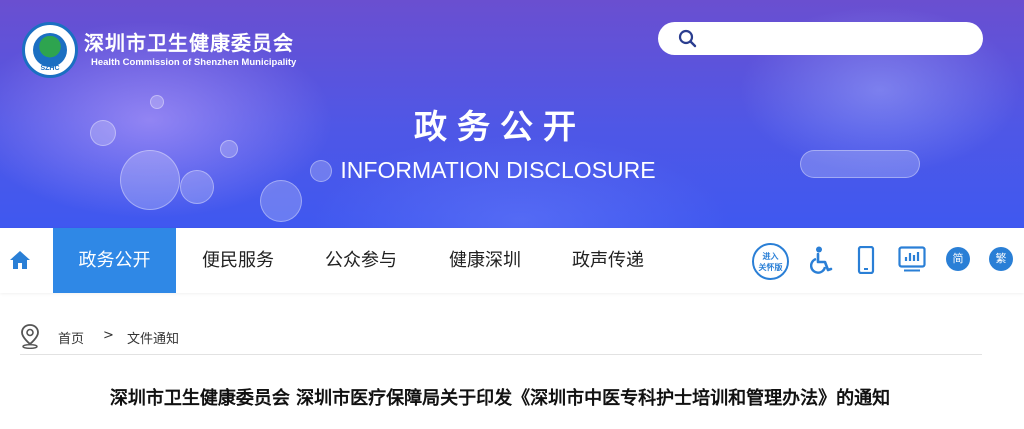 Image resolution: width=1024 pixels, height=429 pixels. Describe the element at coordinates (866, 260) in the screenshot. I see `mobile-phone-icon` at that location.